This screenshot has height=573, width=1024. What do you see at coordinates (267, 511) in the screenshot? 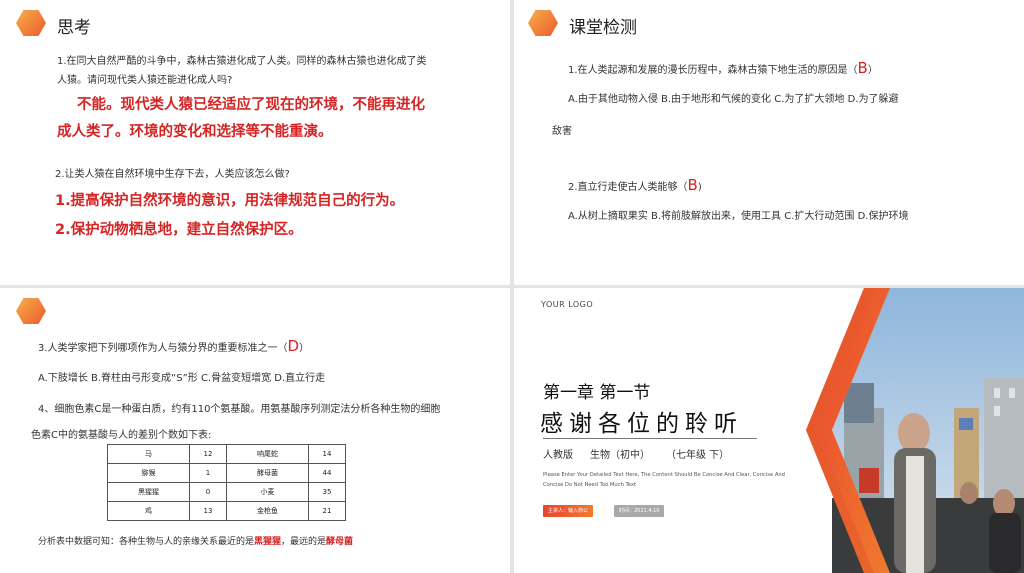
I see `table-cell: 金枪鱼` at bounding box center [267, 511].